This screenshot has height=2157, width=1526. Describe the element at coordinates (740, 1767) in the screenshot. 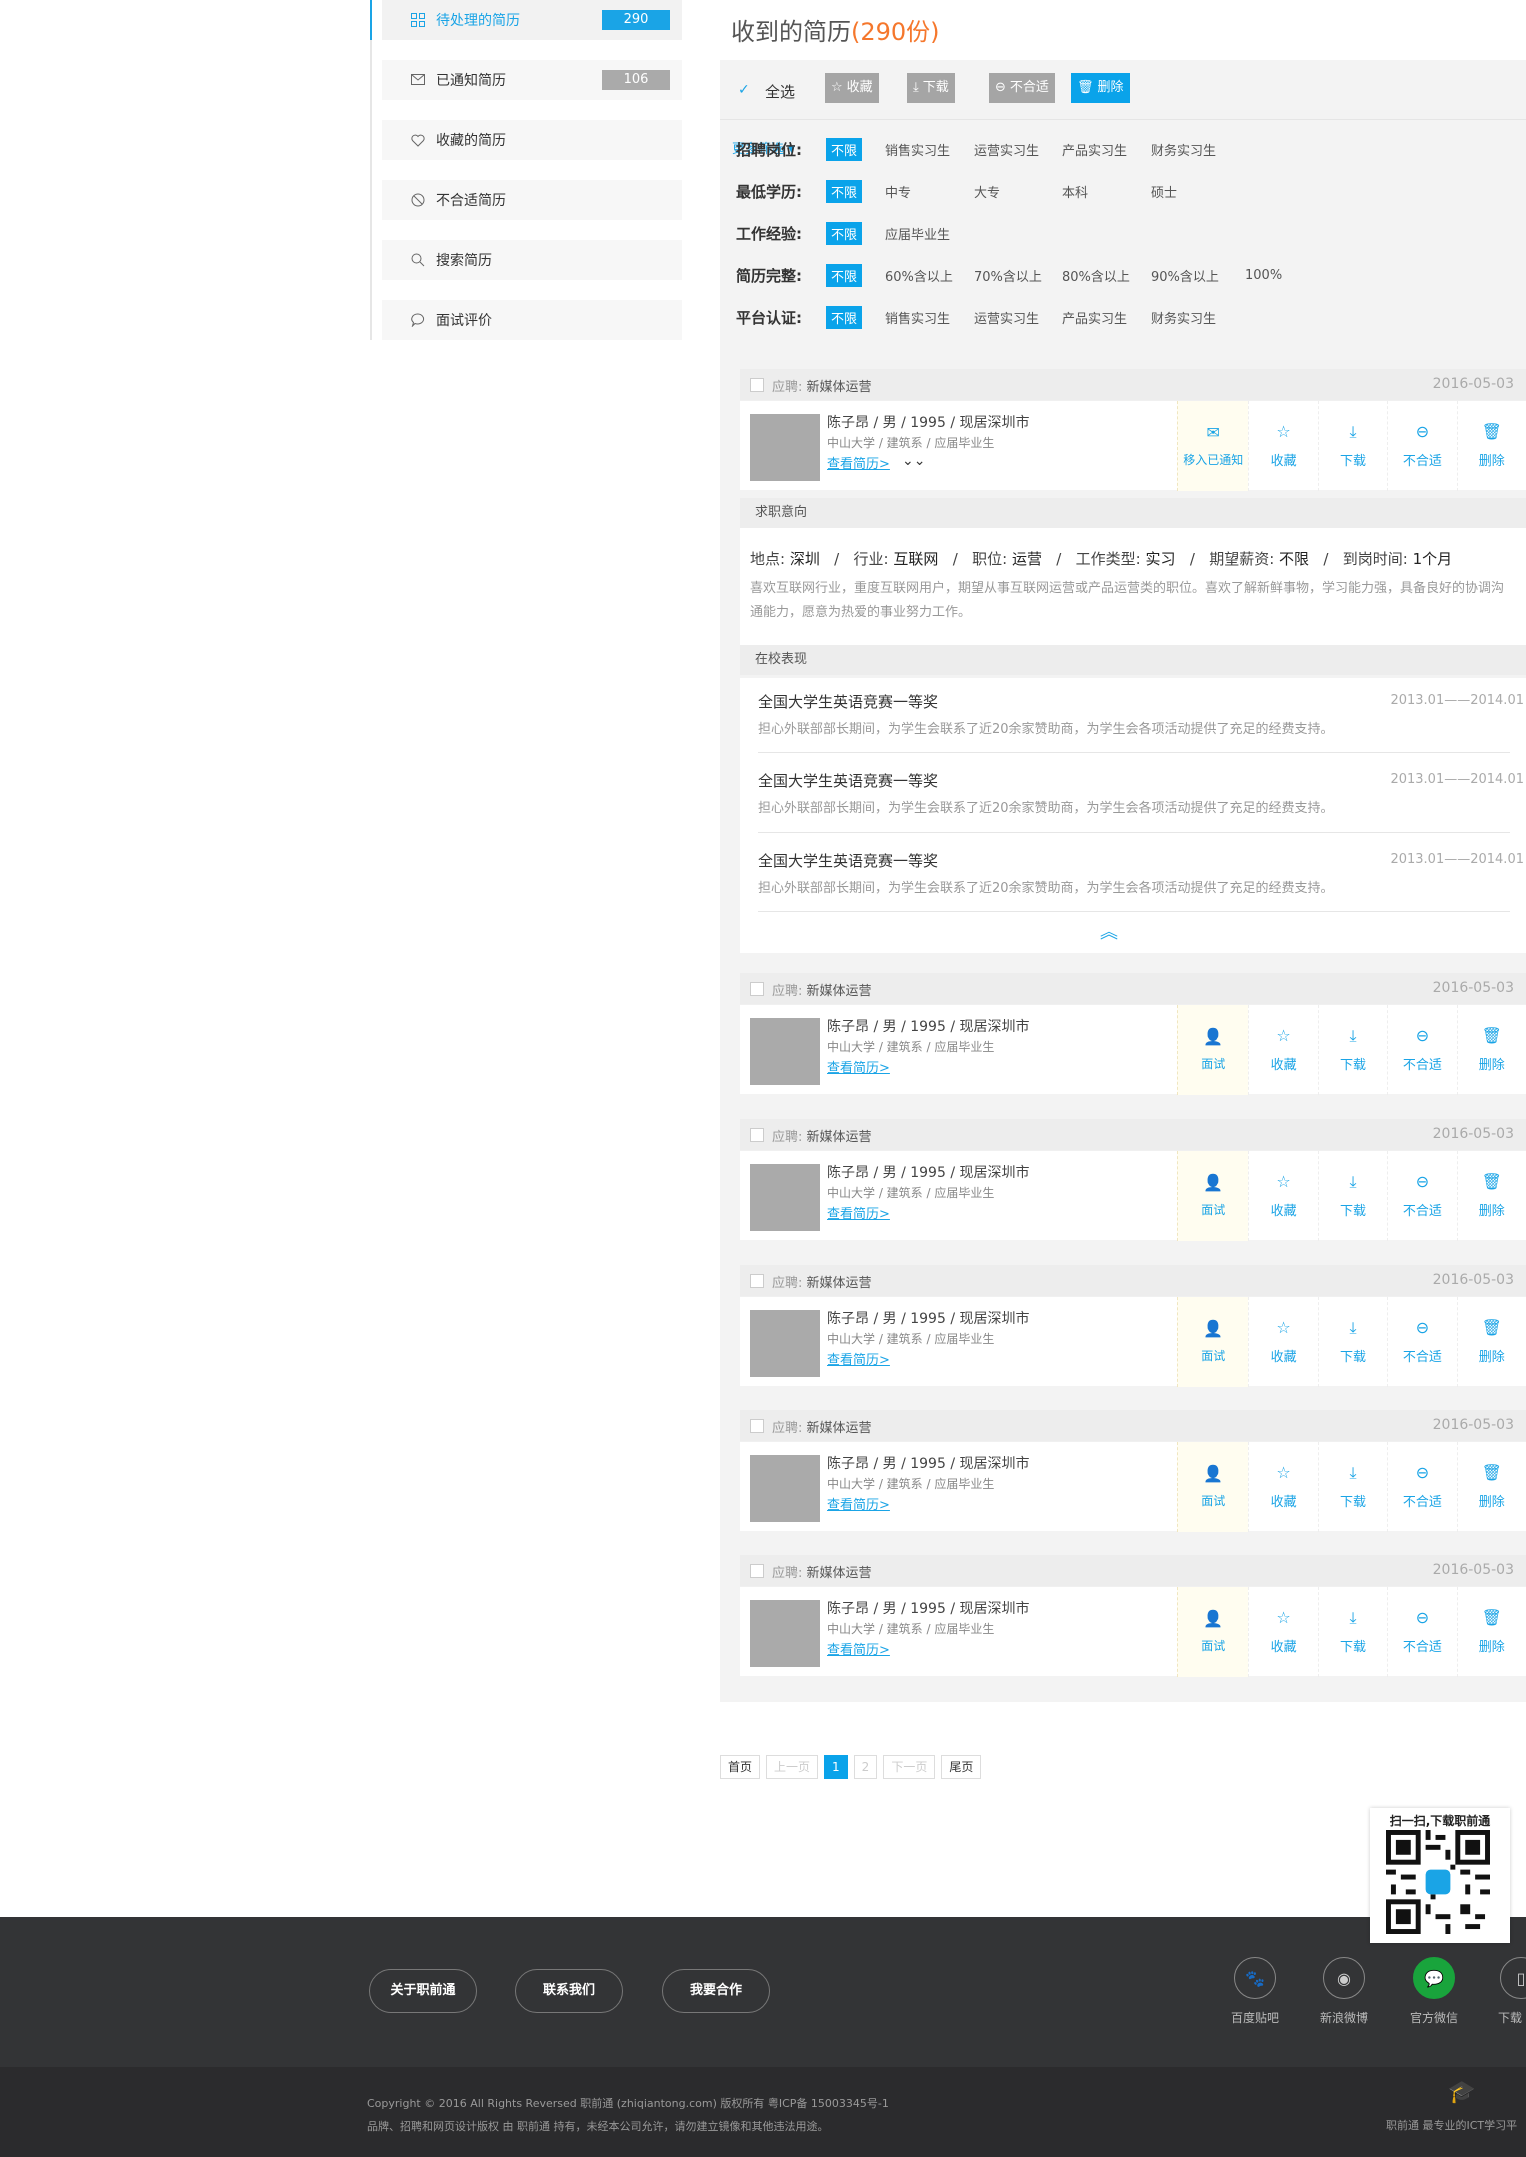

I see `page-first: 首页` at that location.